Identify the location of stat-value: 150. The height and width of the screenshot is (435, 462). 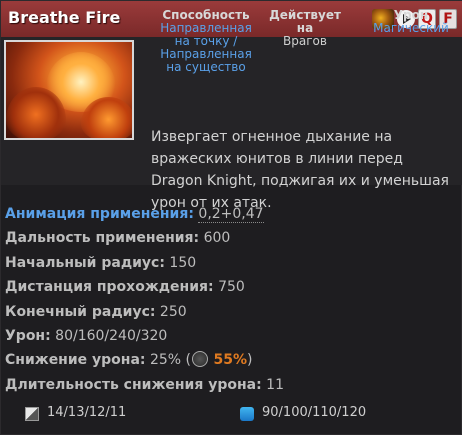
(183, 262).